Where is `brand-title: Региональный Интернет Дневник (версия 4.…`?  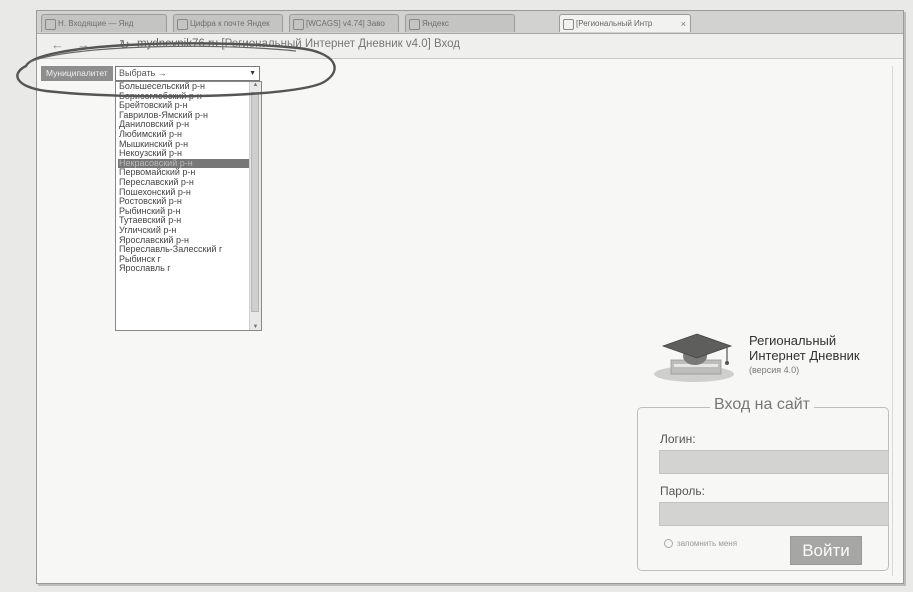 brand-title: Региональный Интернет Дневник (версия 4.… is located at coordinates (804, 355).